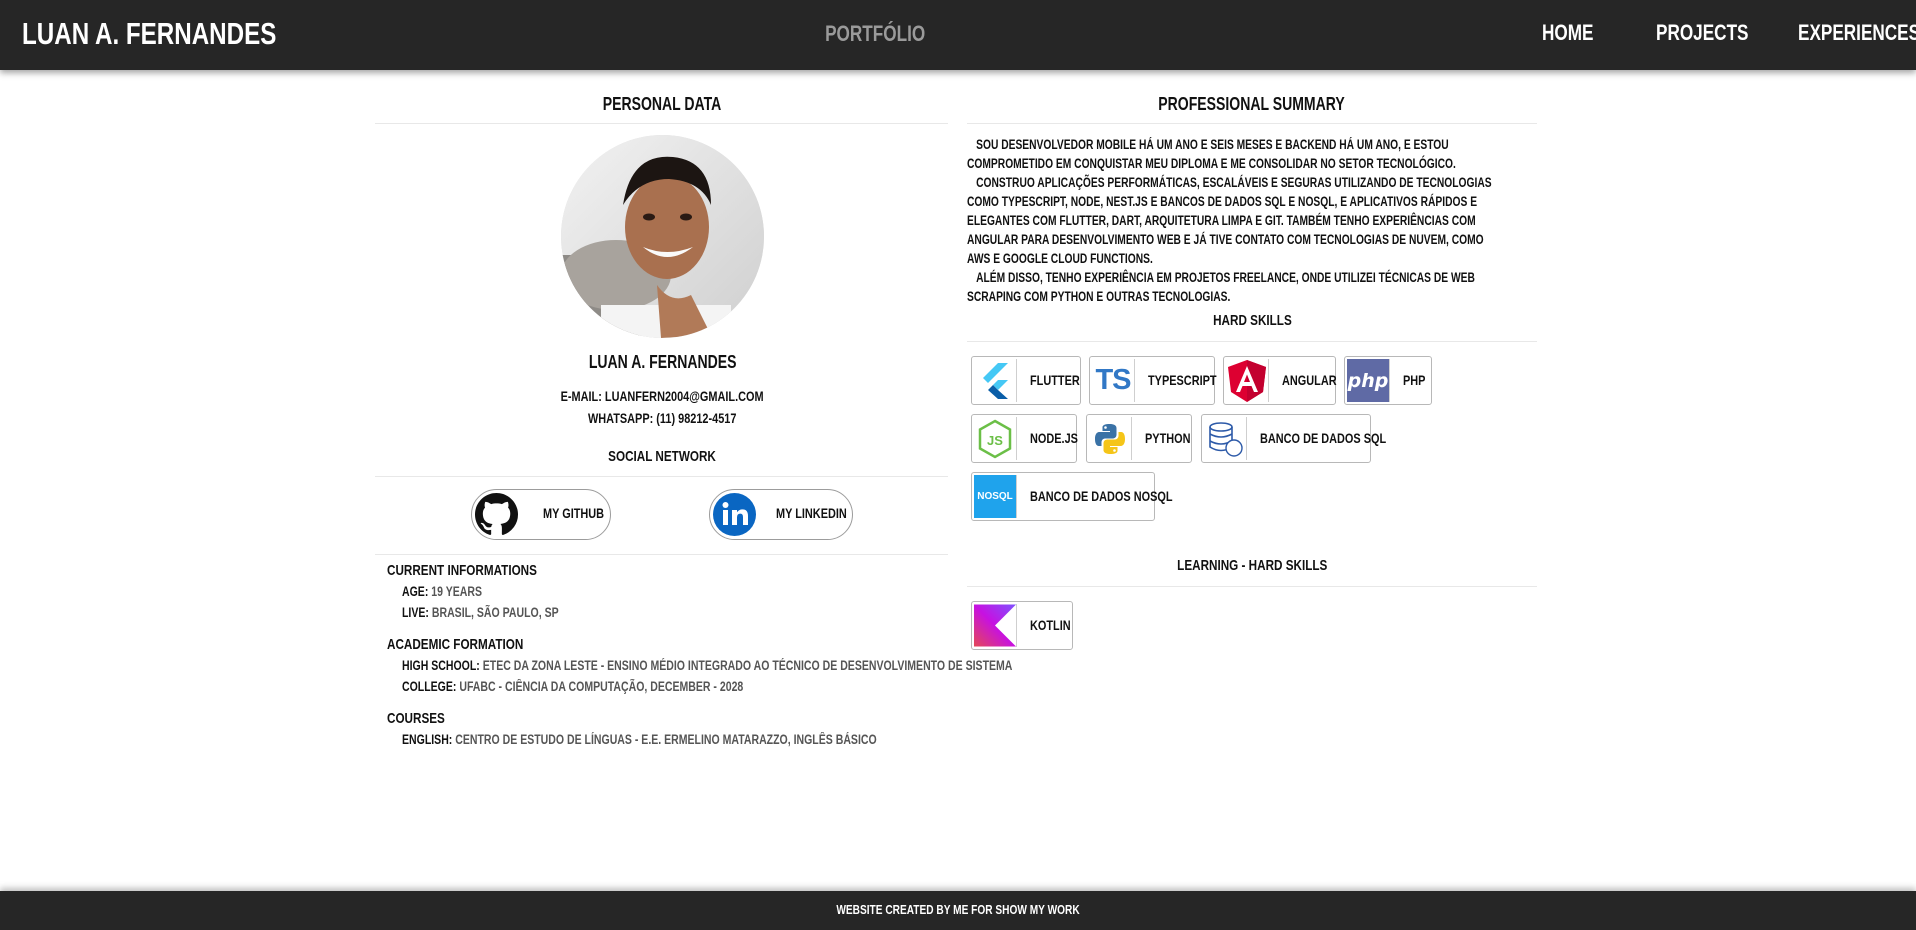 This screenshot has width=1916, height=930. I want to click on kotlin-icon, so click(995, 625).